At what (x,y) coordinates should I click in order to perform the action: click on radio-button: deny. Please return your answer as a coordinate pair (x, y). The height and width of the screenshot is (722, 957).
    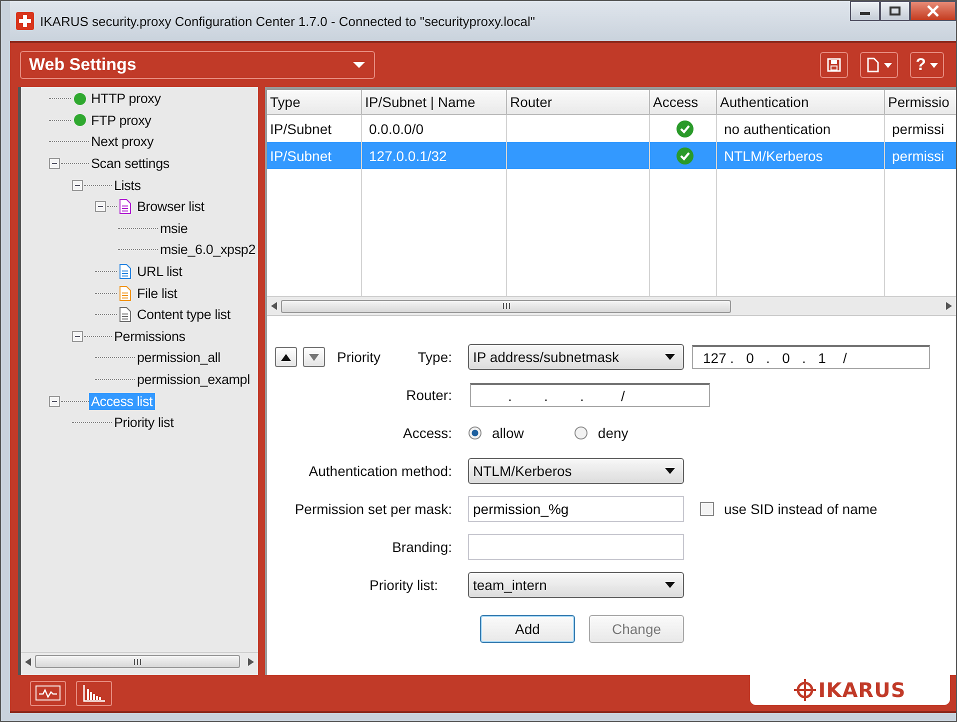
    Looking at the image, I should click on (601, 433).